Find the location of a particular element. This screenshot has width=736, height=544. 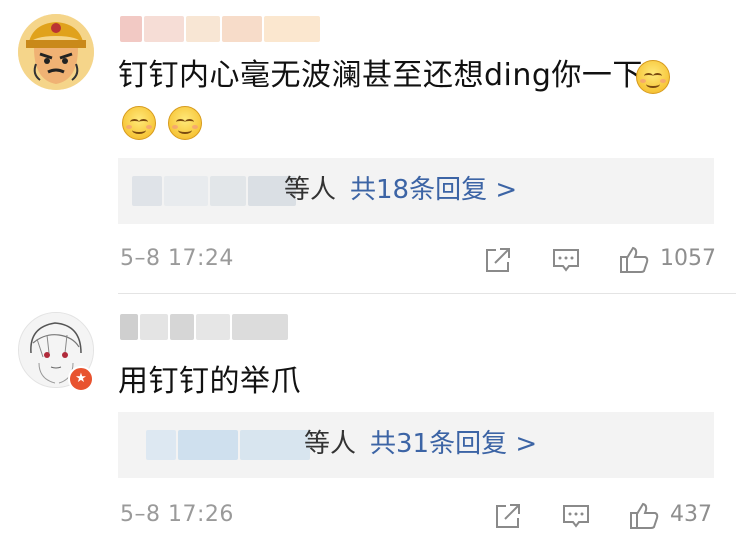

timestamp: 5–8 17:24 is located at coordinates (177, 258).